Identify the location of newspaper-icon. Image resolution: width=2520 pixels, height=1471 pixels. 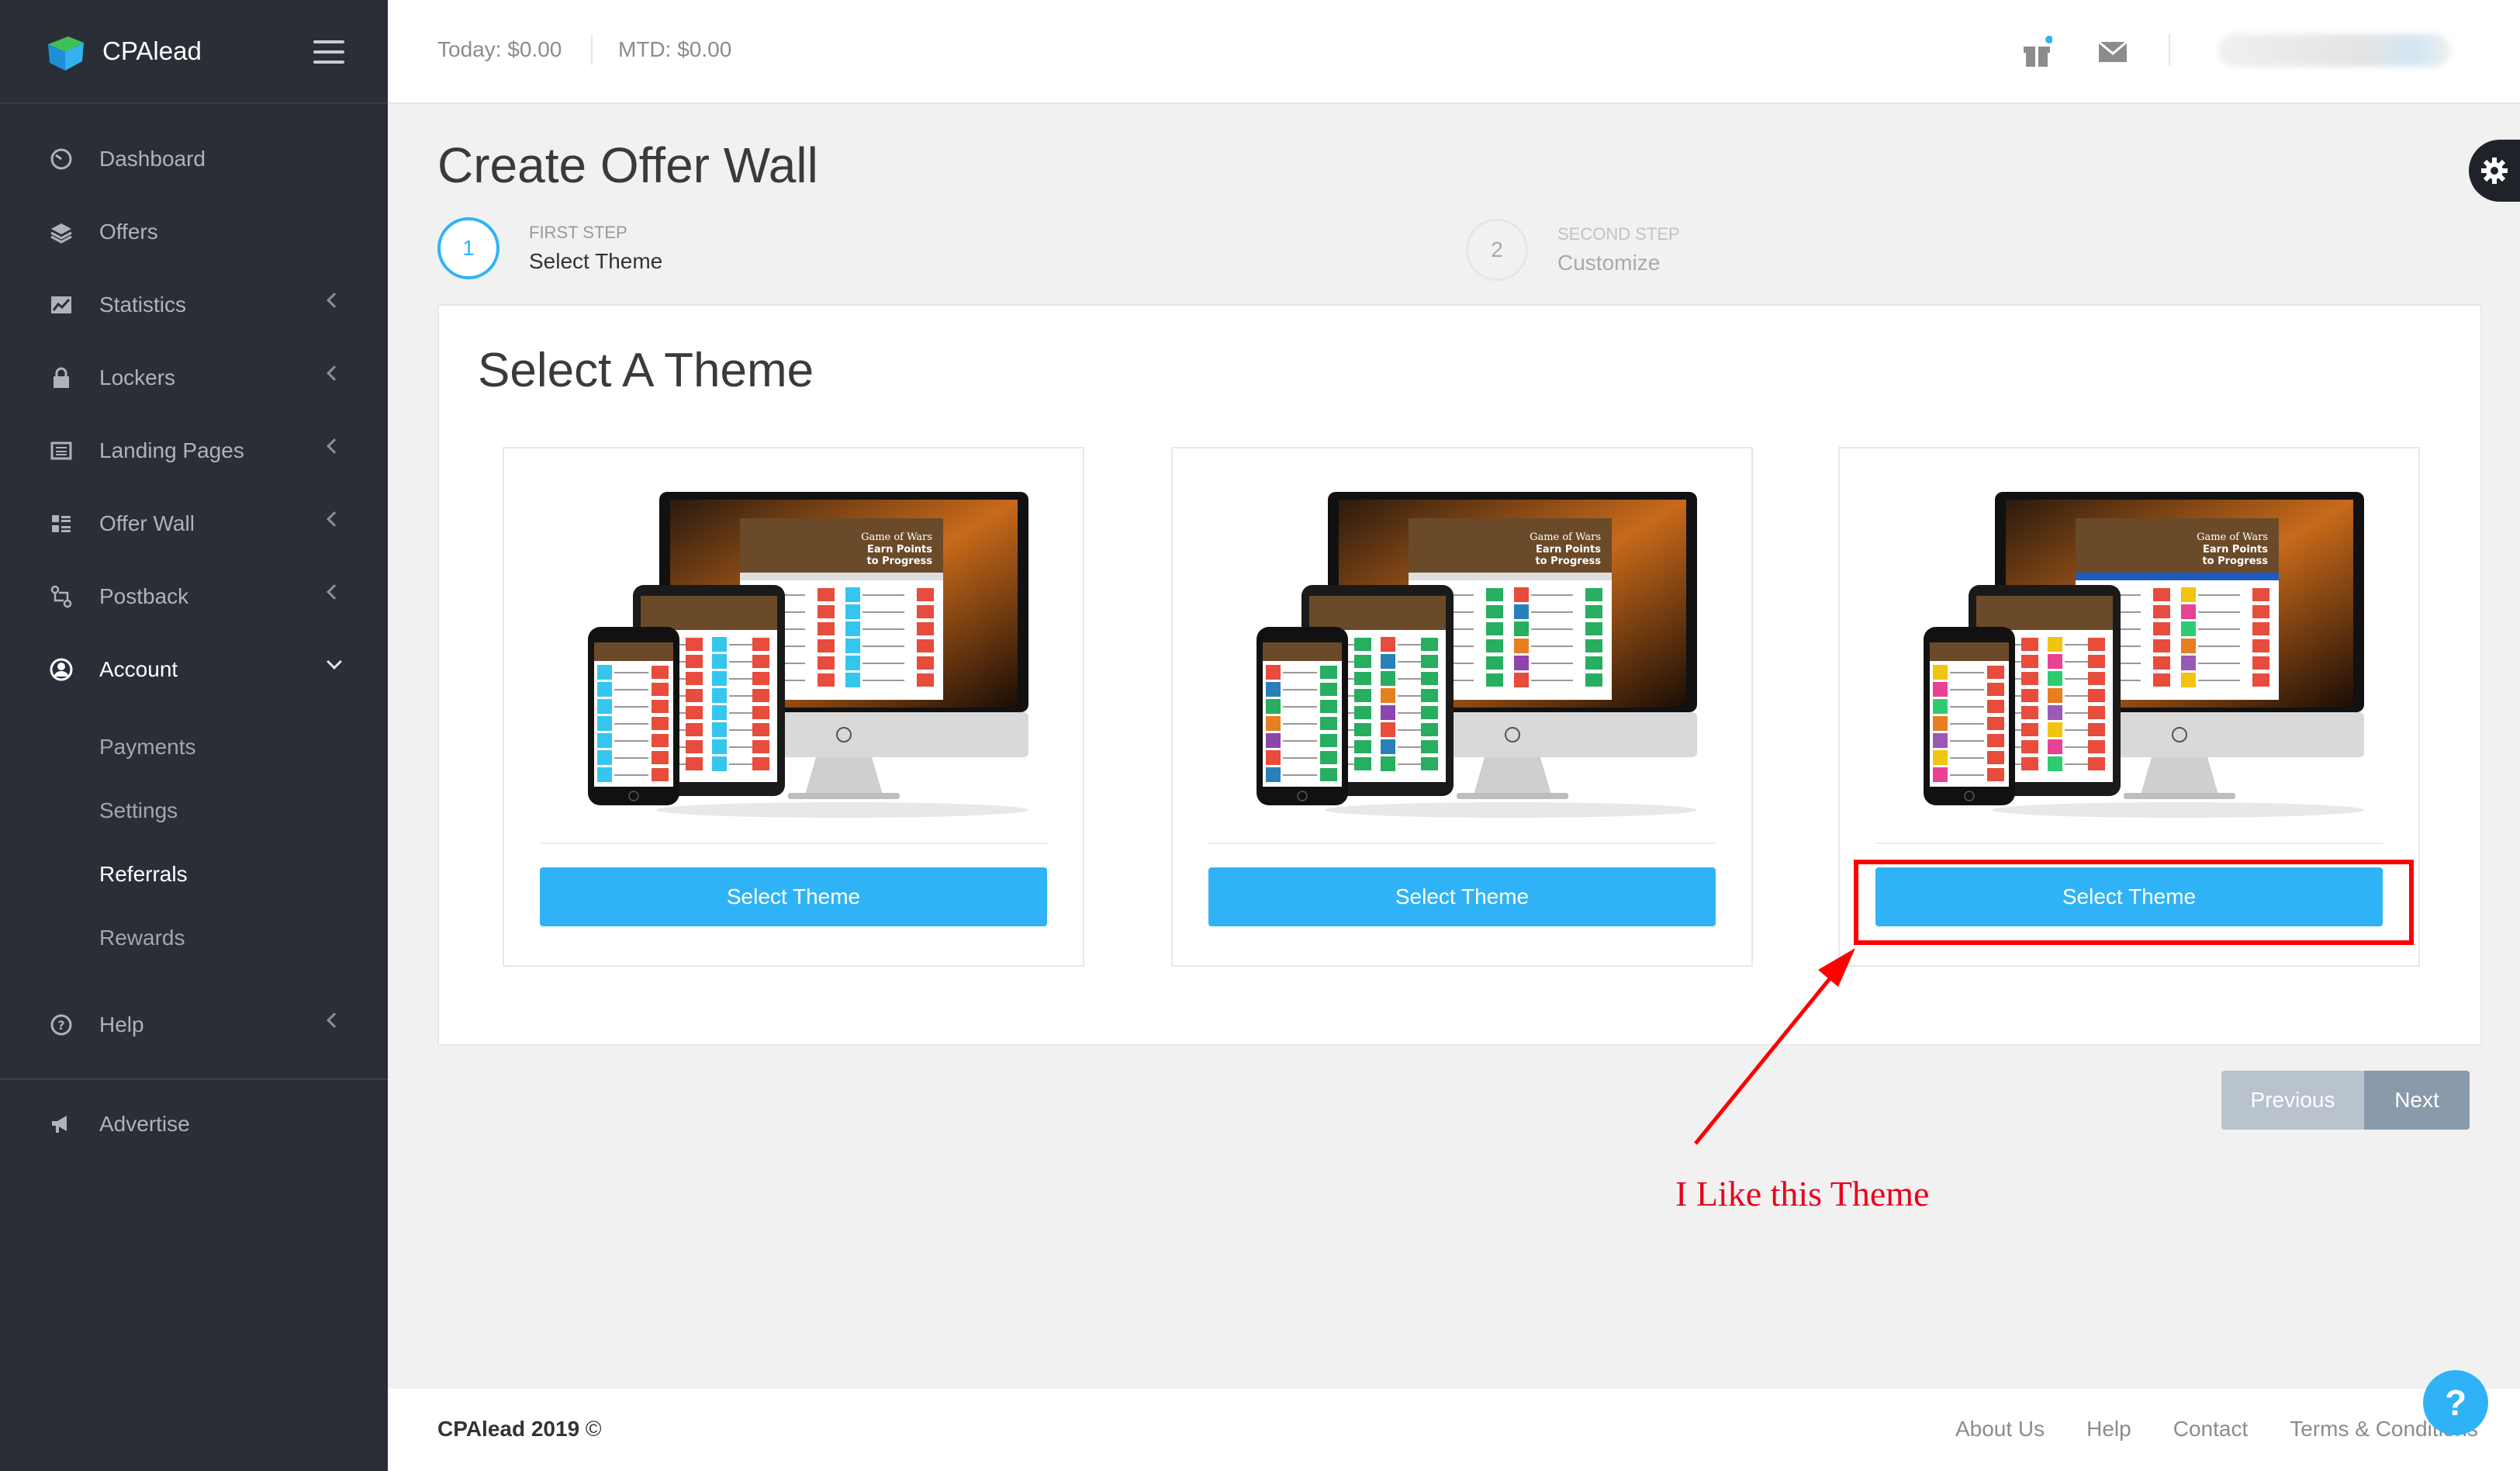
(61, 451).